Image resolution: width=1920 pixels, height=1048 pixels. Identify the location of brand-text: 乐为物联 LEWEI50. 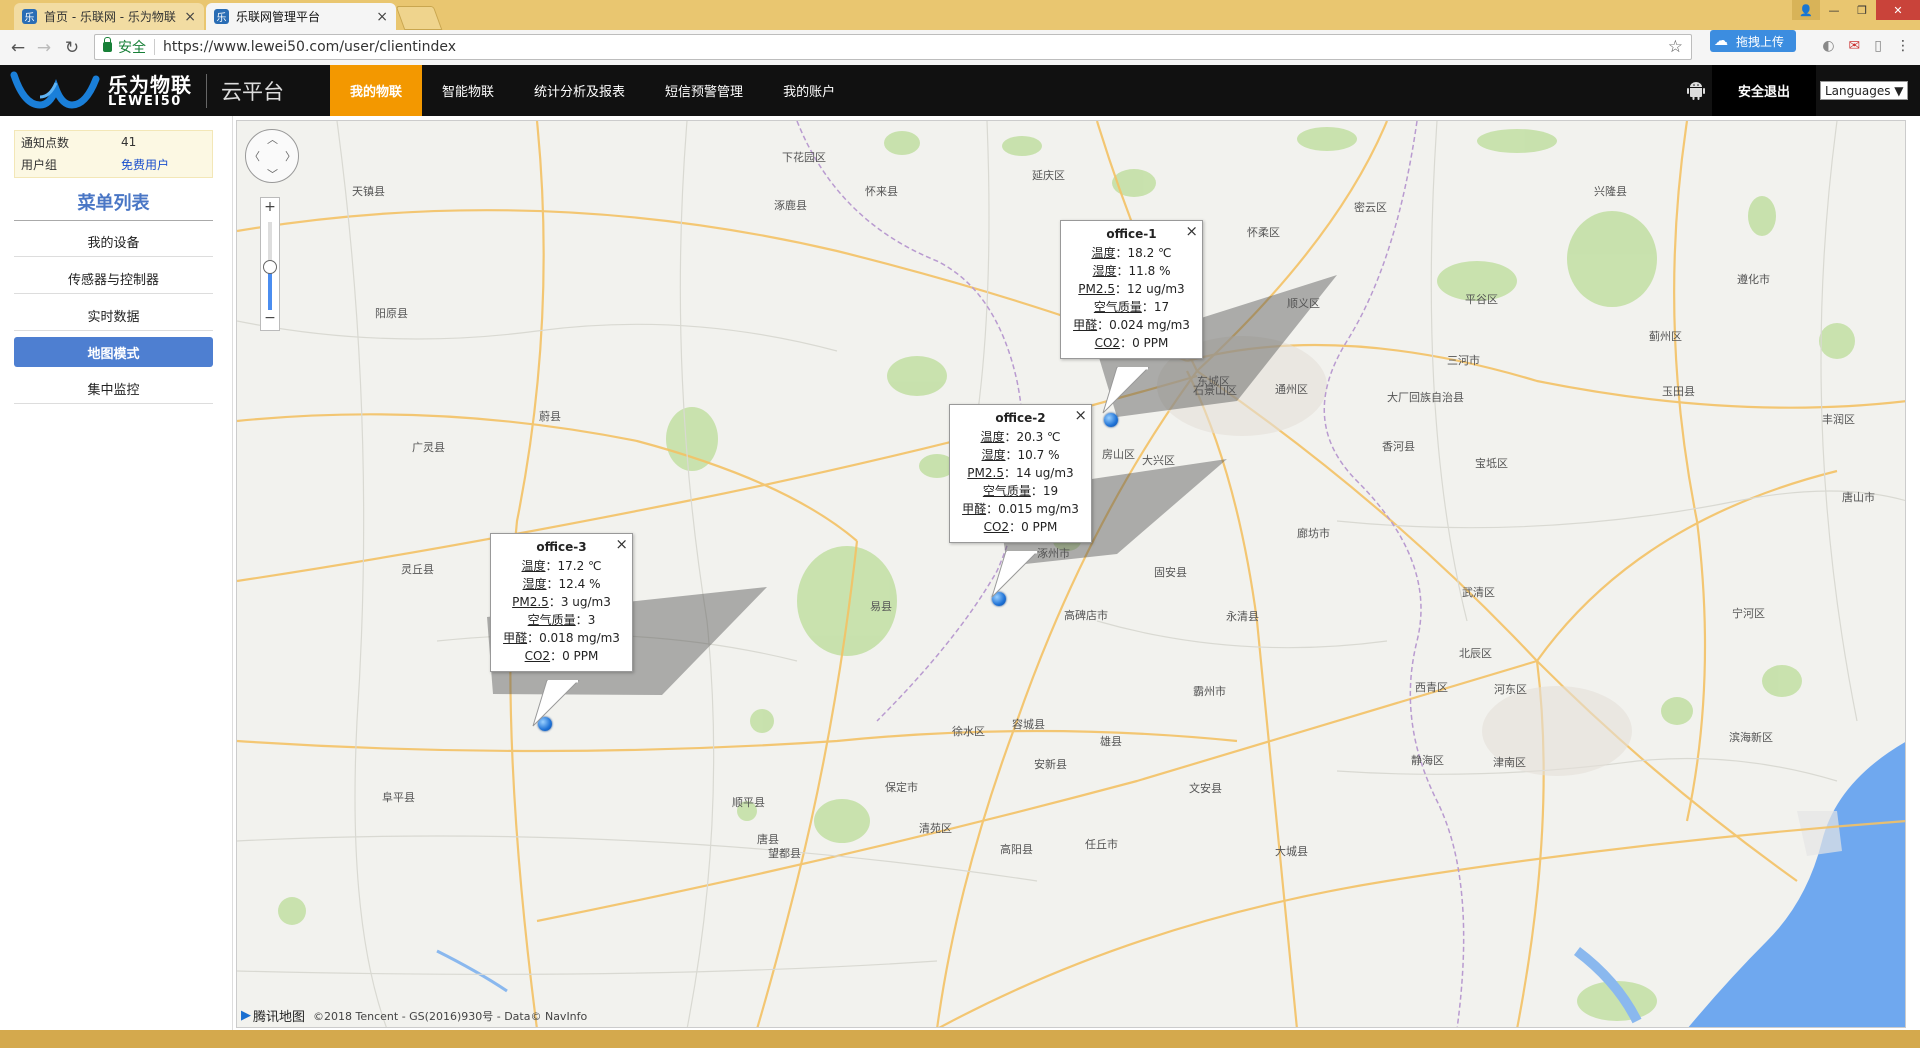
(150, 91).